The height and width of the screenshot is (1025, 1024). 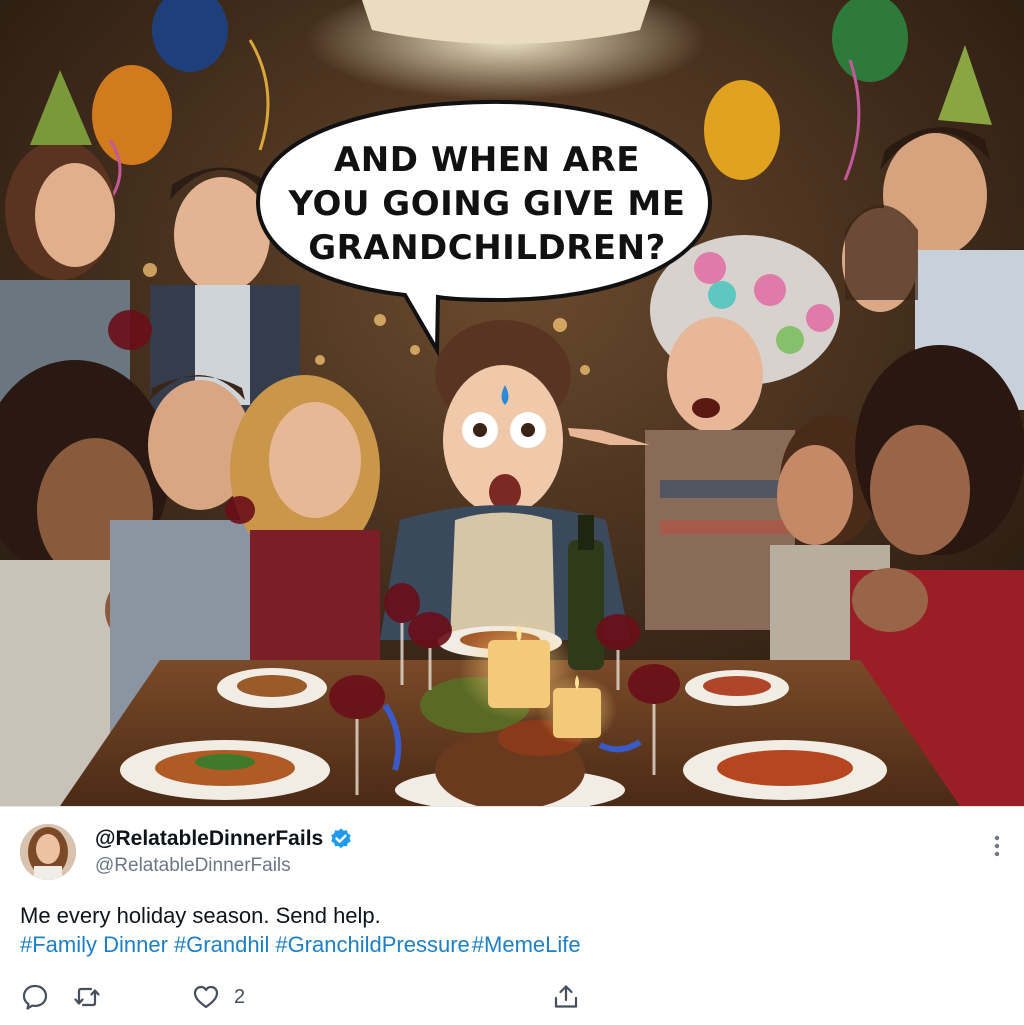 What do you see at coordinates (206, 997) in the screenshot?
I see `heart-icon` at bounding box center [206, 997].